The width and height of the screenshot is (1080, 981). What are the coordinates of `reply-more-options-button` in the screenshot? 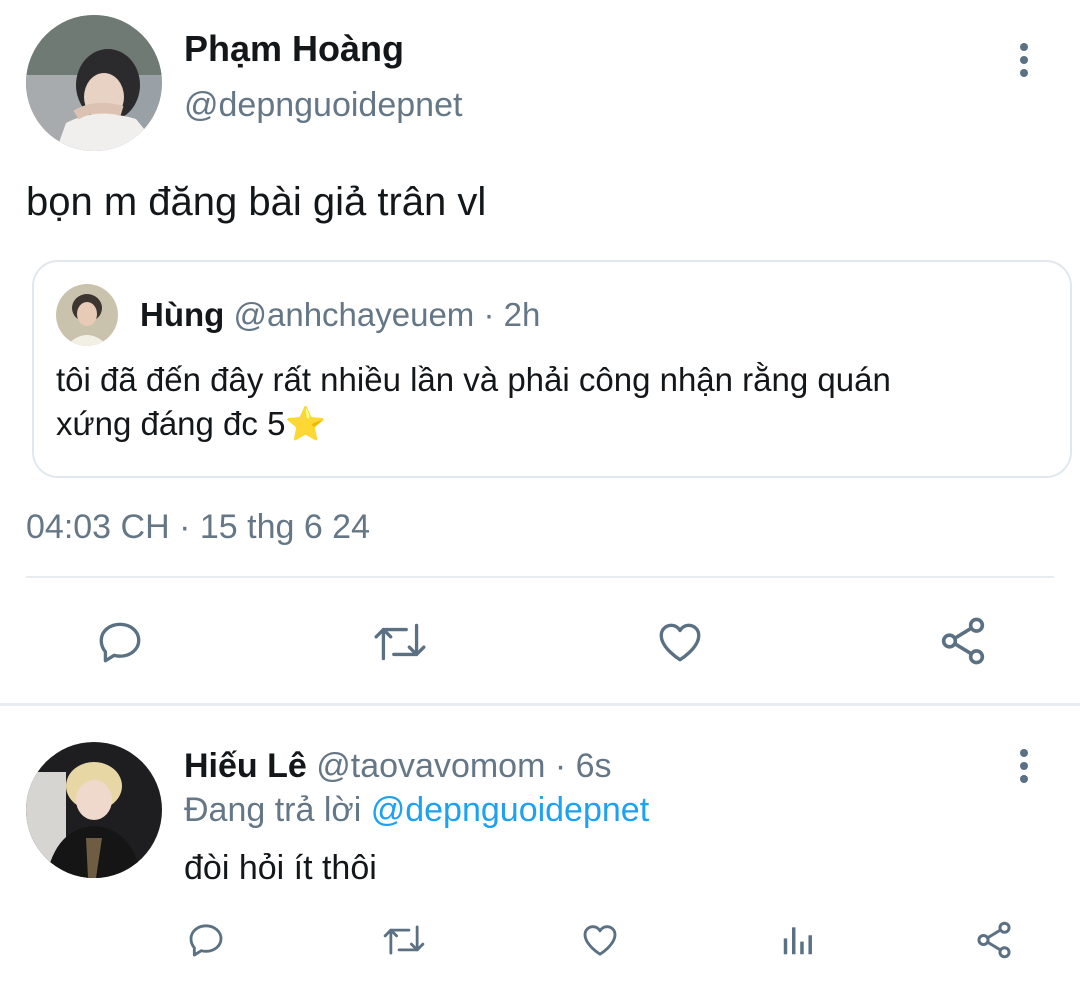 It's located at (1024, 766).